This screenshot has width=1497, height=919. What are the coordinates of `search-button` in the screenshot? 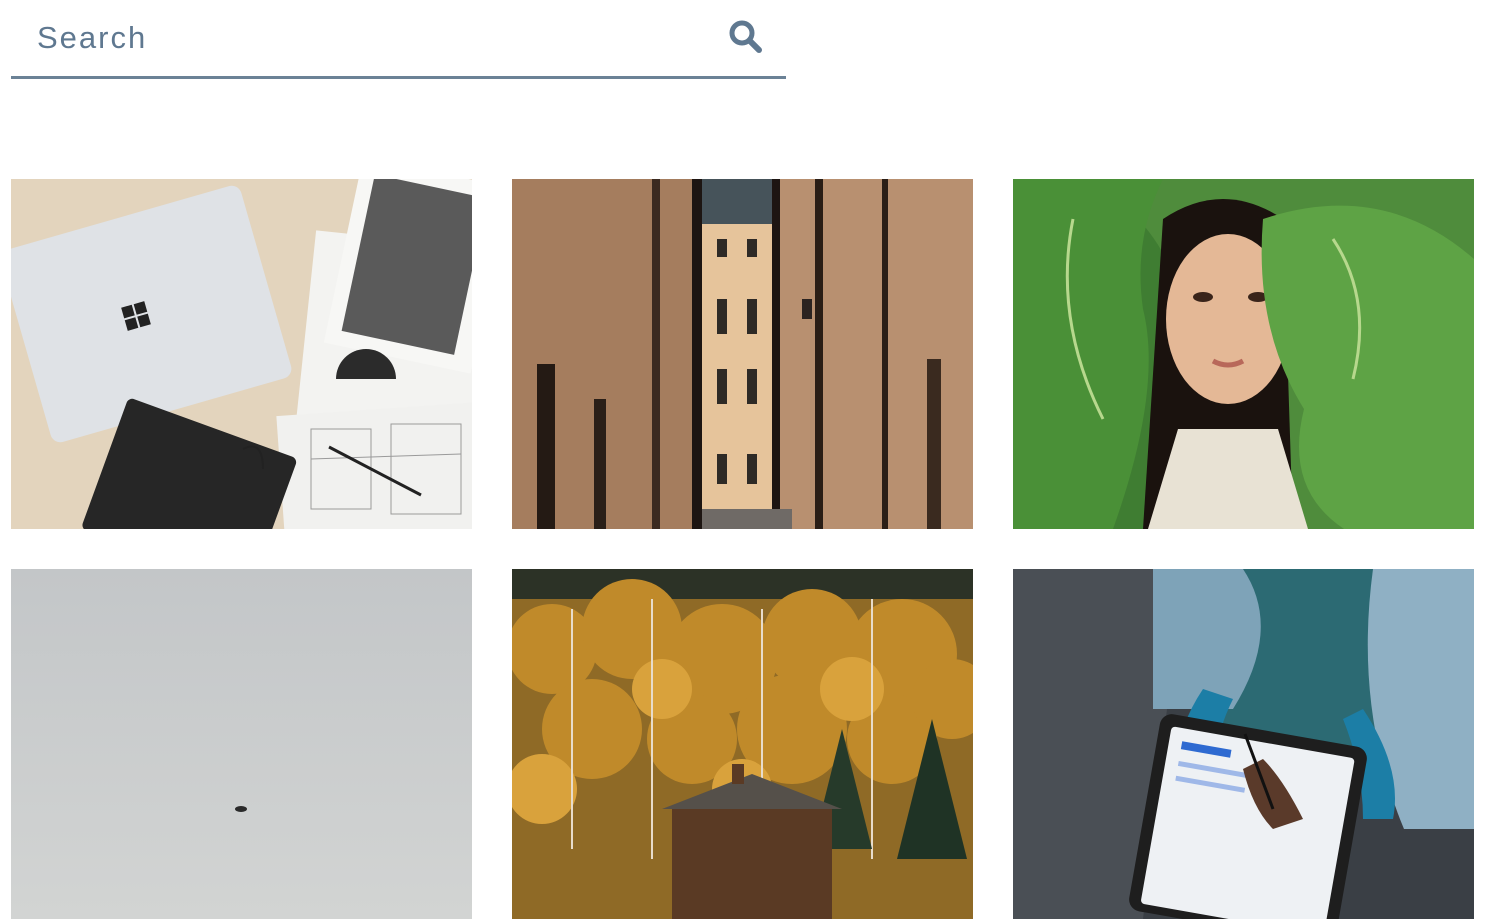 It's located at (746, 38).